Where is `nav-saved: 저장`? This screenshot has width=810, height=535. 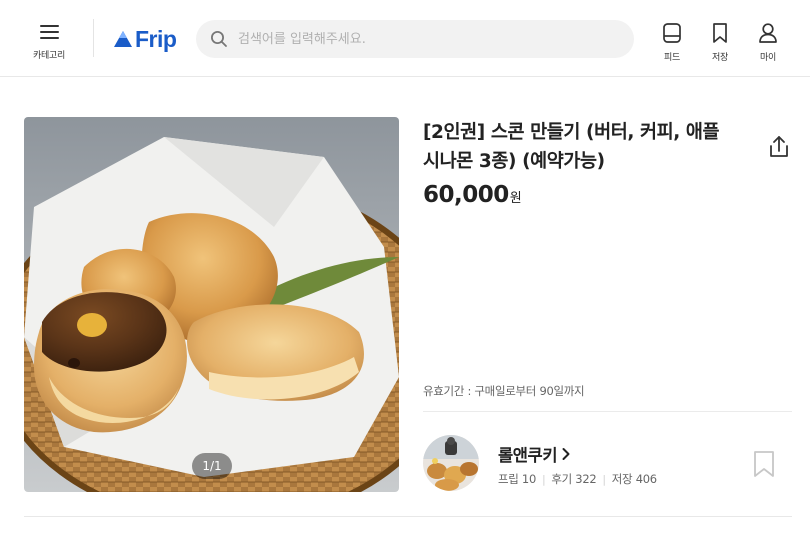
nav-saved: 저장 is located at coordinates (720, 43).